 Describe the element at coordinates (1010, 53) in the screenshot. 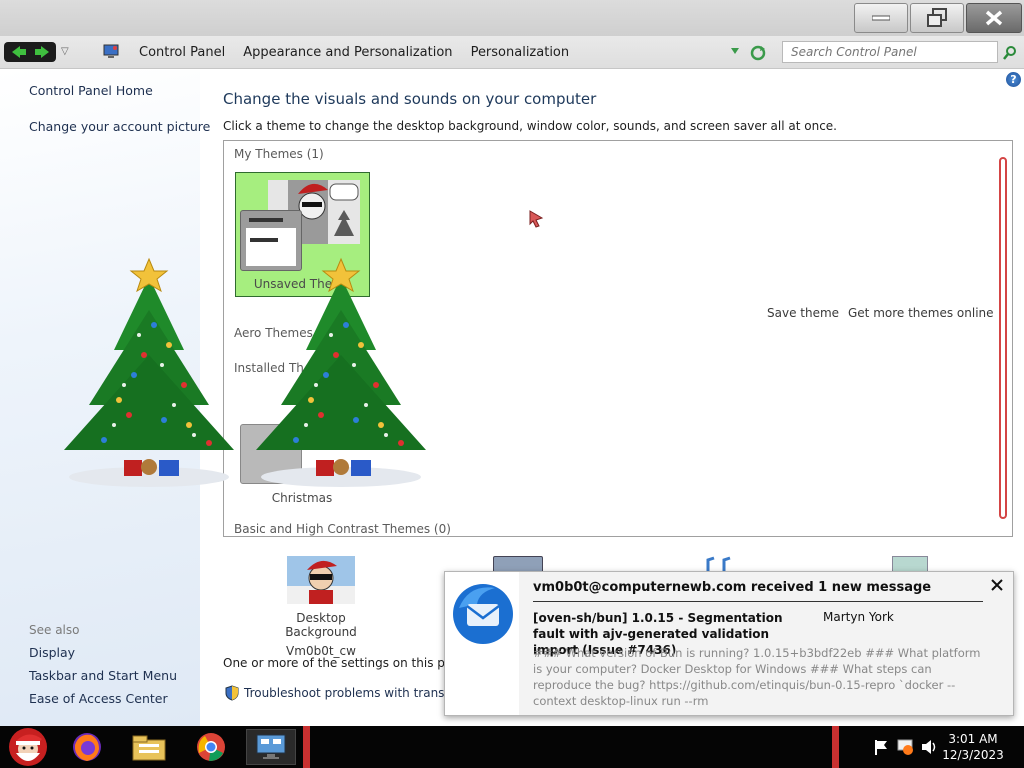

I see `search-icon` at that location.